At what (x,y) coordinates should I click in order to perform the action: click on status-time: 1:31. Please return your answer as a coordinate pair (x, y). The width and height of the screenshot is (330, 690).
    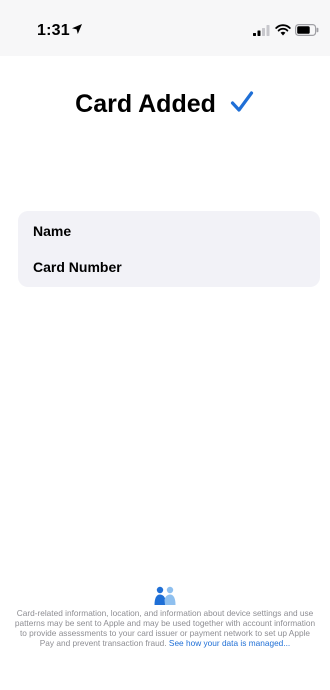
    Looking at the image, I should click on (53, 30).